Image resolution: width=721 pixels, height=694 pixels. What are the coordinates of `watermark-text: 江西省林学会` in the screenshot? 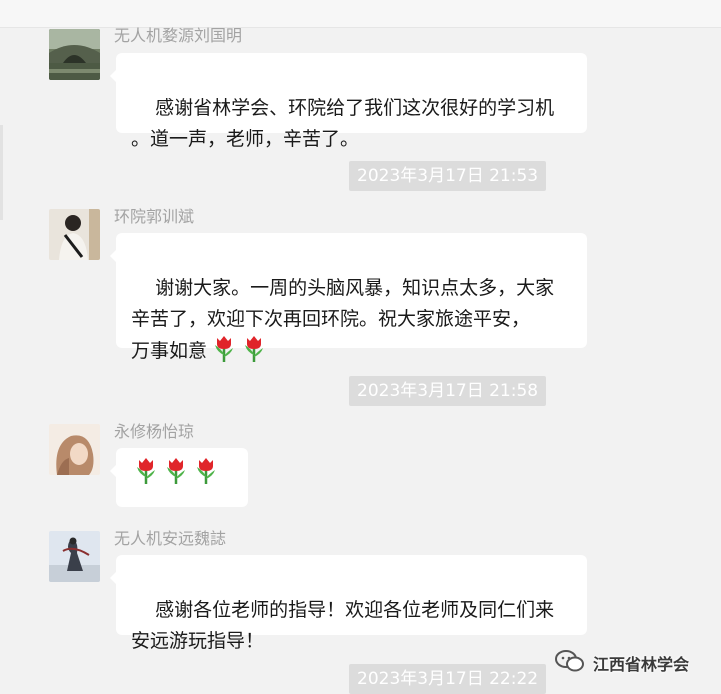 It's located at (641, 664).